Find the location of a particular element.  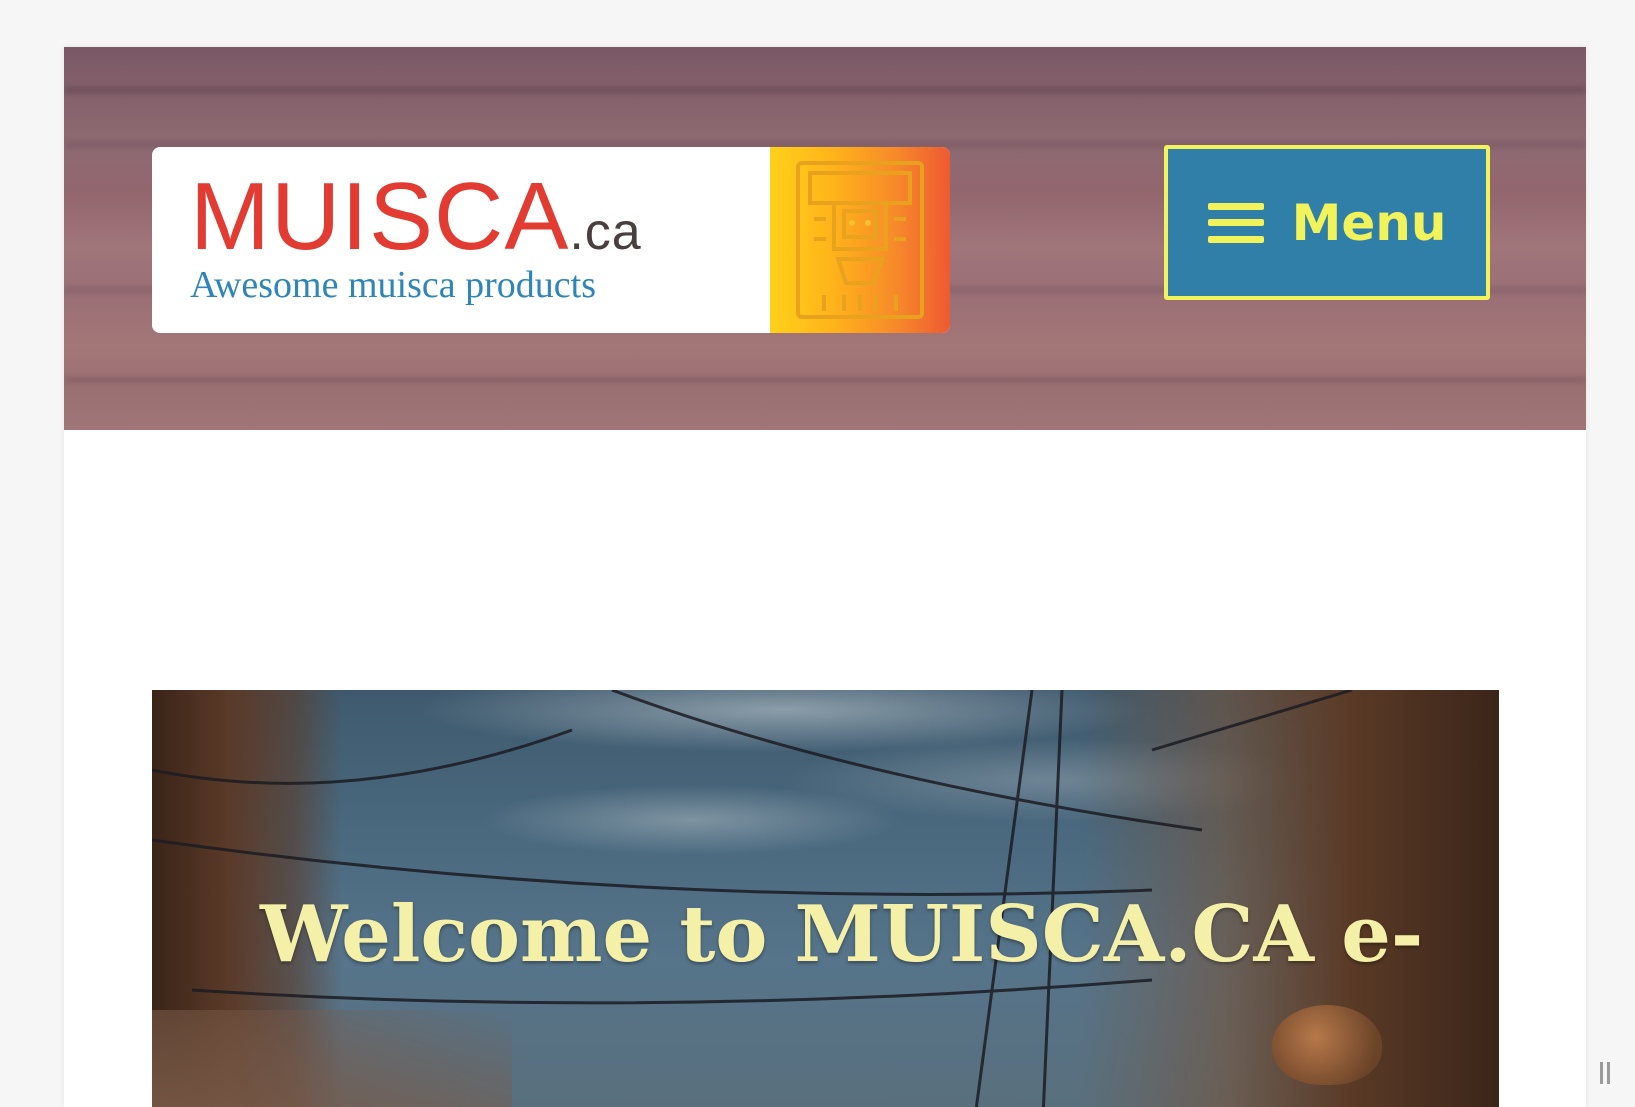

resize-handle is located at coordinates (1607, 1074).